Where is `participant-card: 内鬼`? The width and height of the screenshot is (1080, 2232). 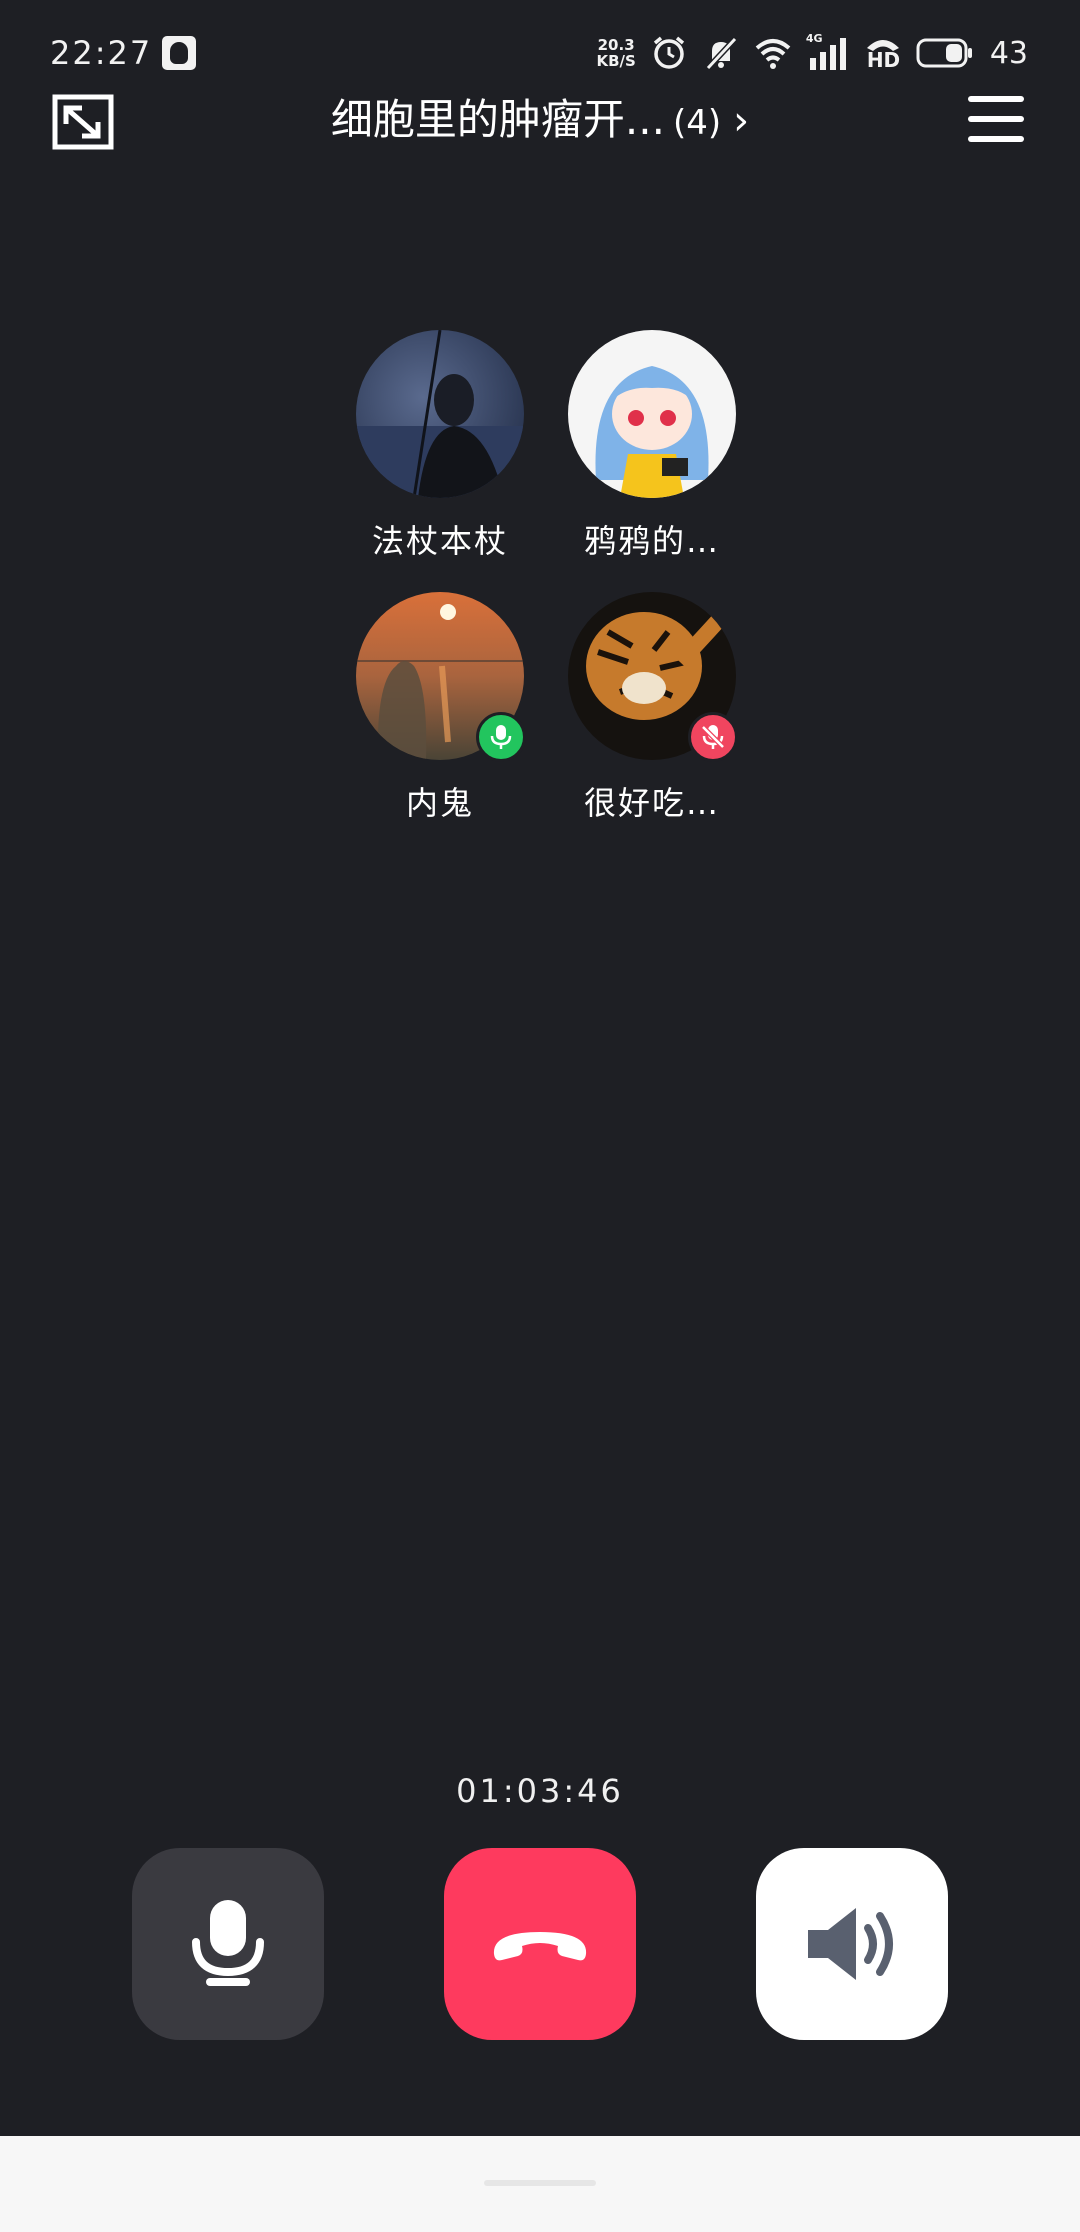 participant-card: 内鬼 is located at coordinates (440, 708).